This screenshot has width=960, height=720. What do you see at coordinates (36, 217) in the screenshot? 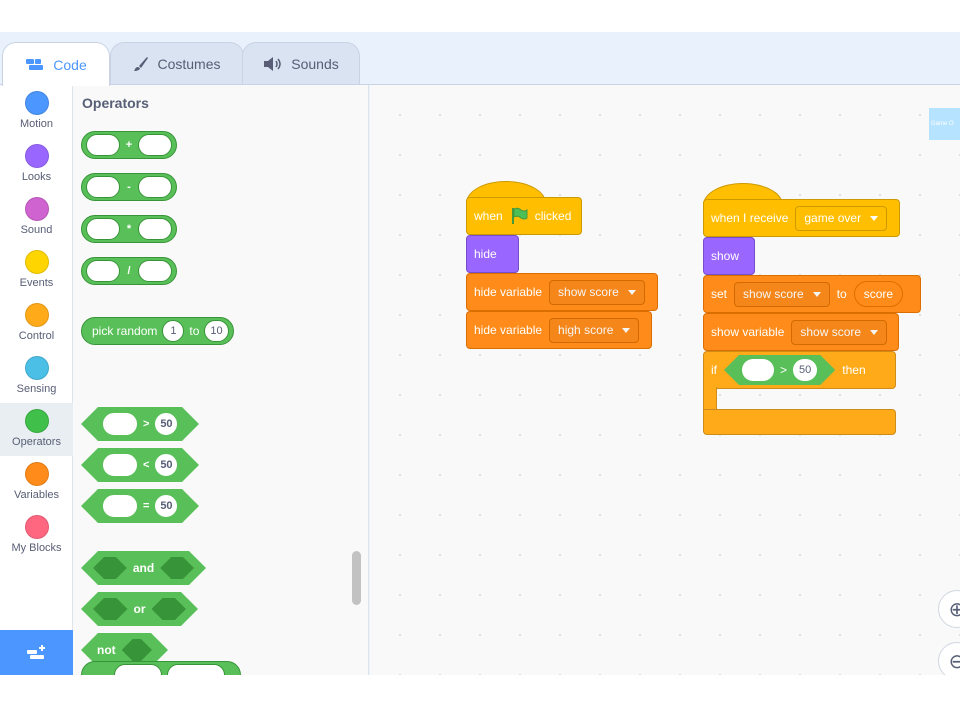
I see `category-sound: Sound` at bounding box center [36, 217].